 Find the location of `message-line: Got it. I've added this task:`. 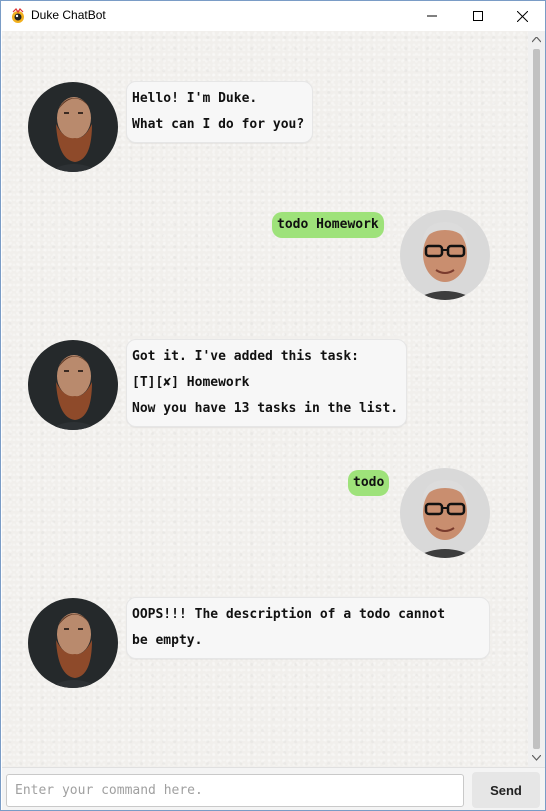

message-line: Got it. I've added this task: is located at coordinates (245, 356).